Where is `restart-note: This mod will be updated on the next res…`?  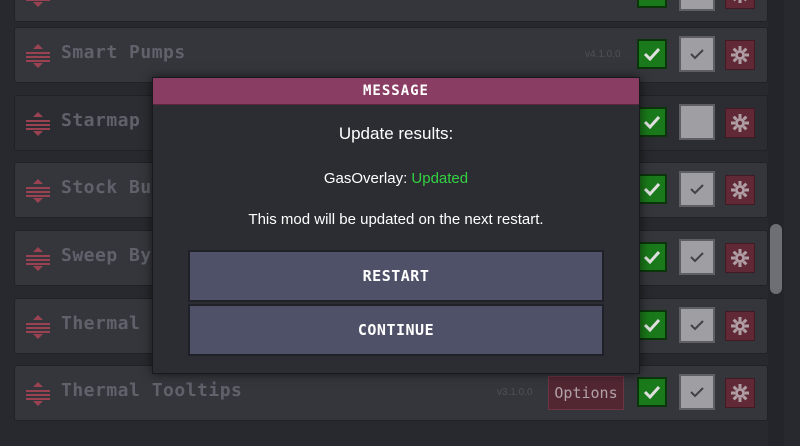 restart-note: This mod will be updated on the next res… is located at coordinates (396, 219).